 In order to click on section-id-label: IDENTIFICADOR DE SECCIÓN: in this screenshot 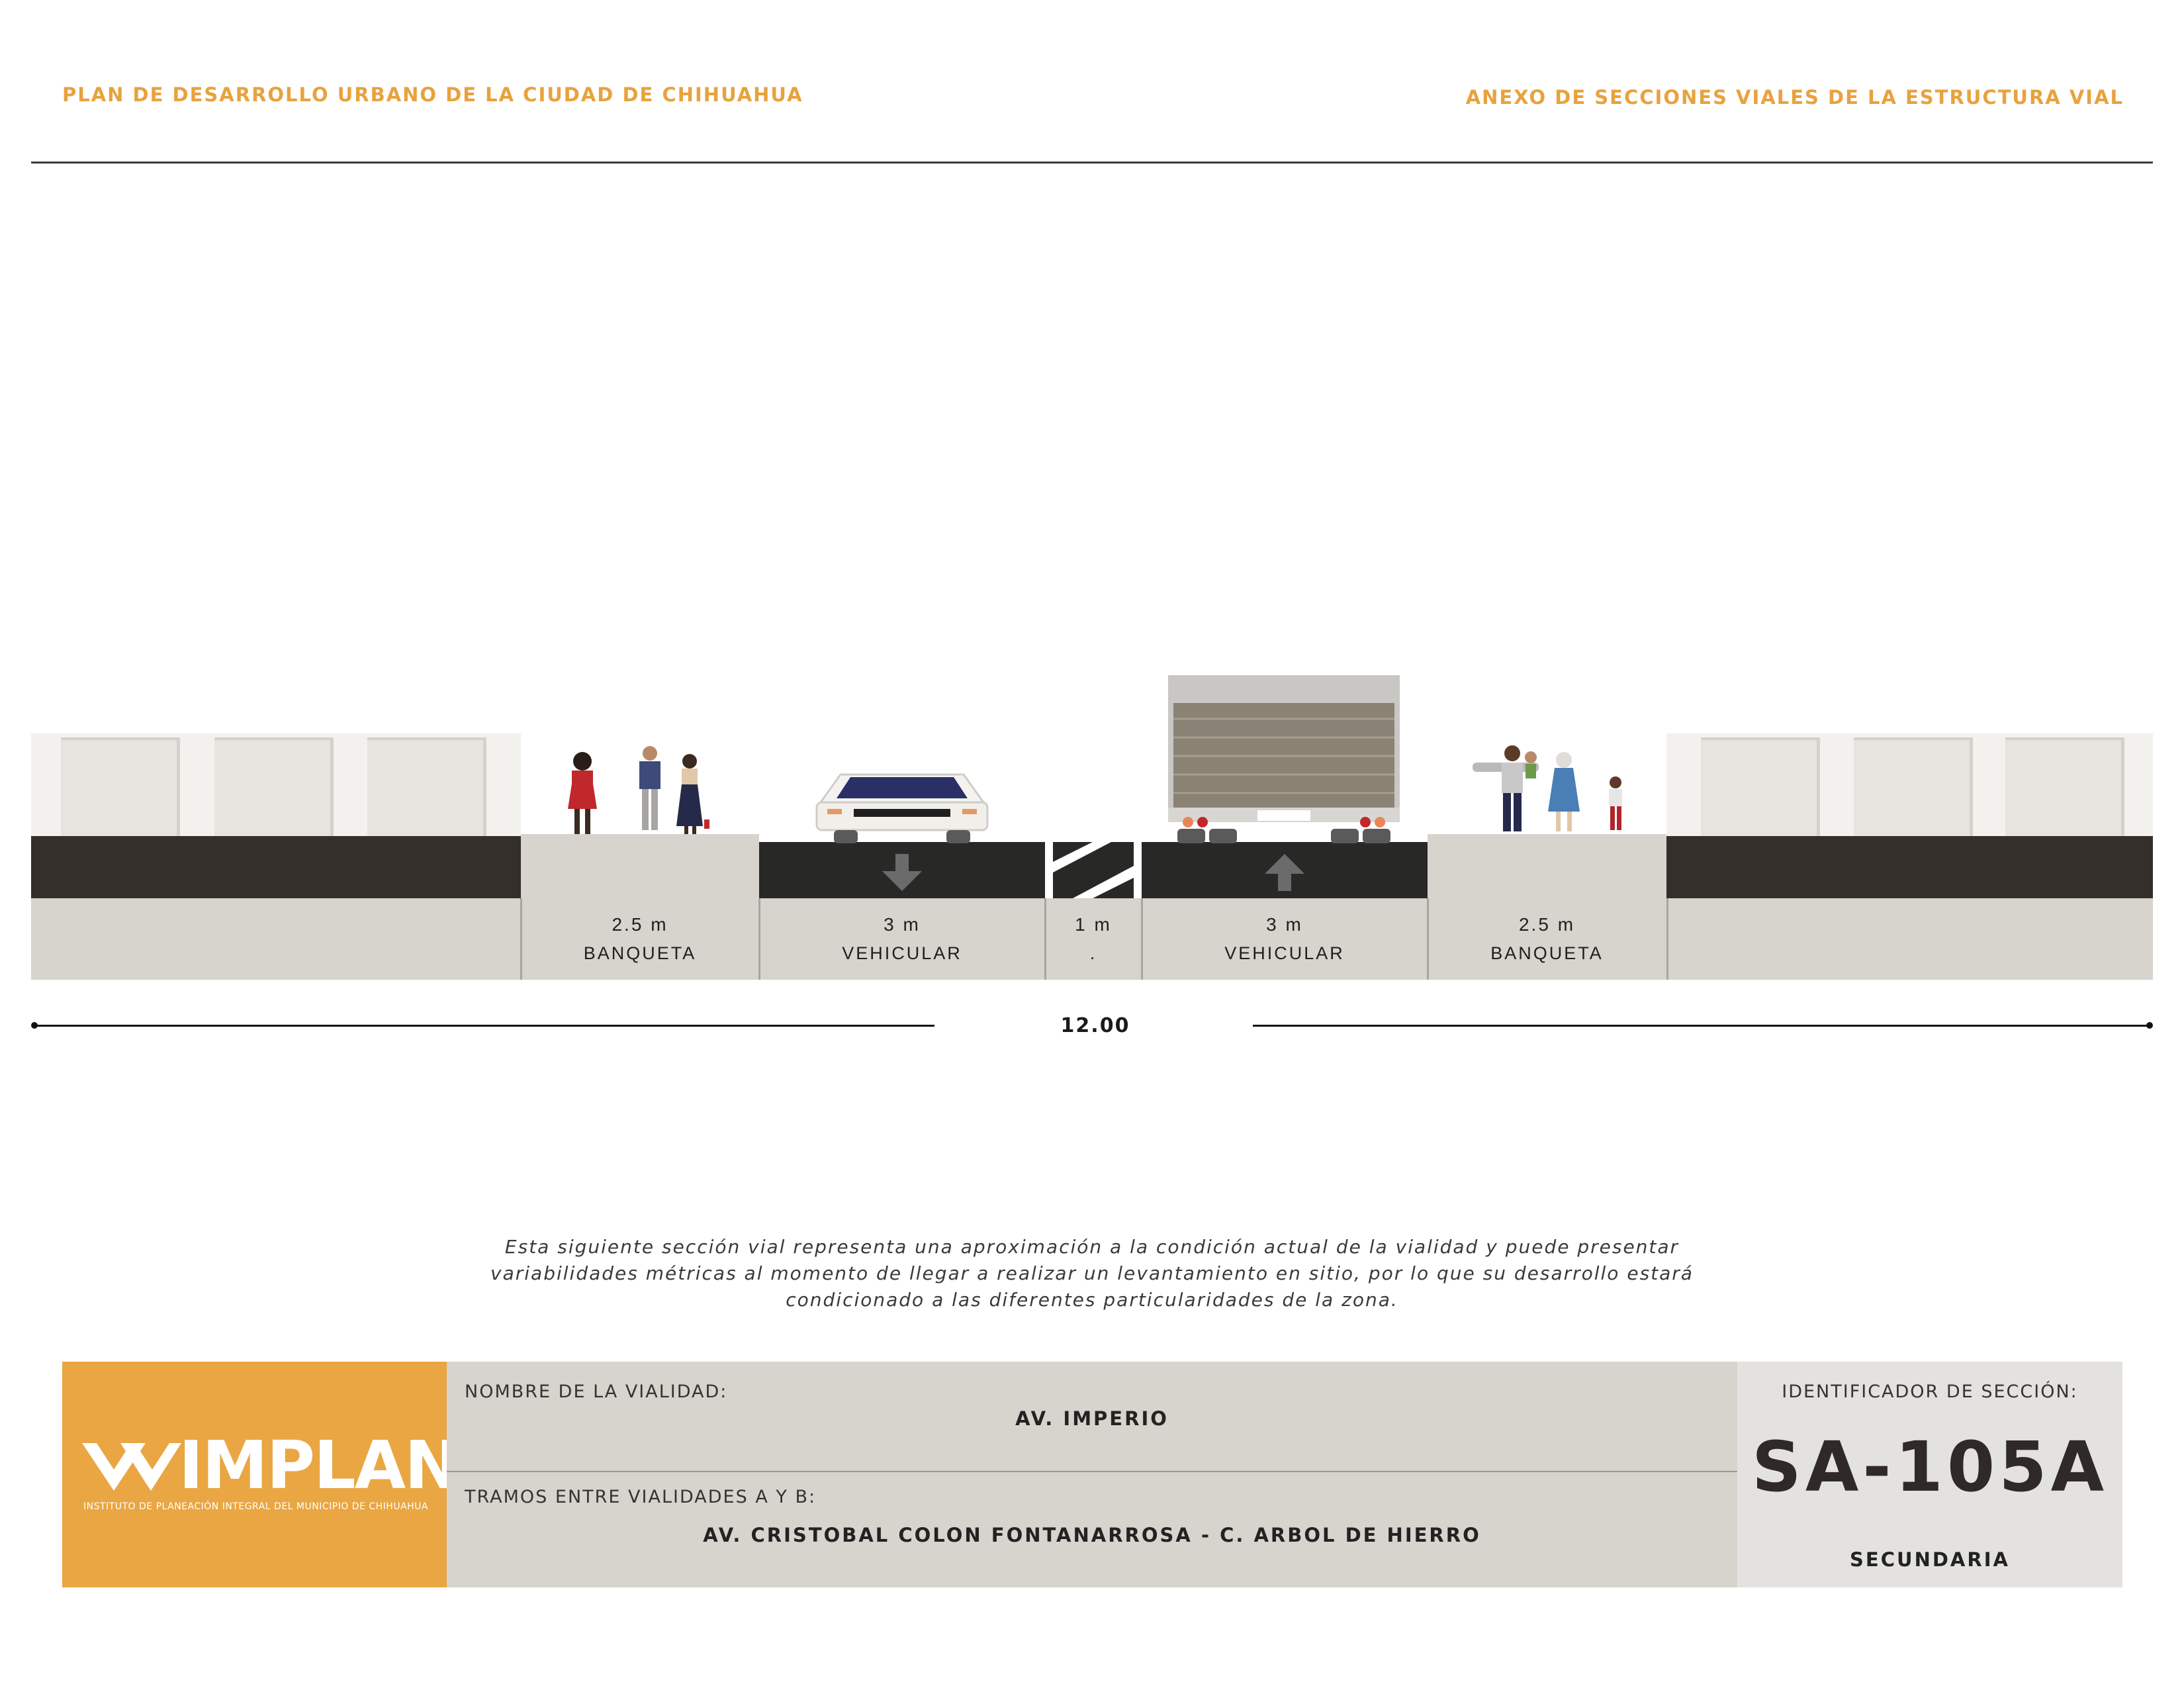, I will do `click(1930, 1392)`.